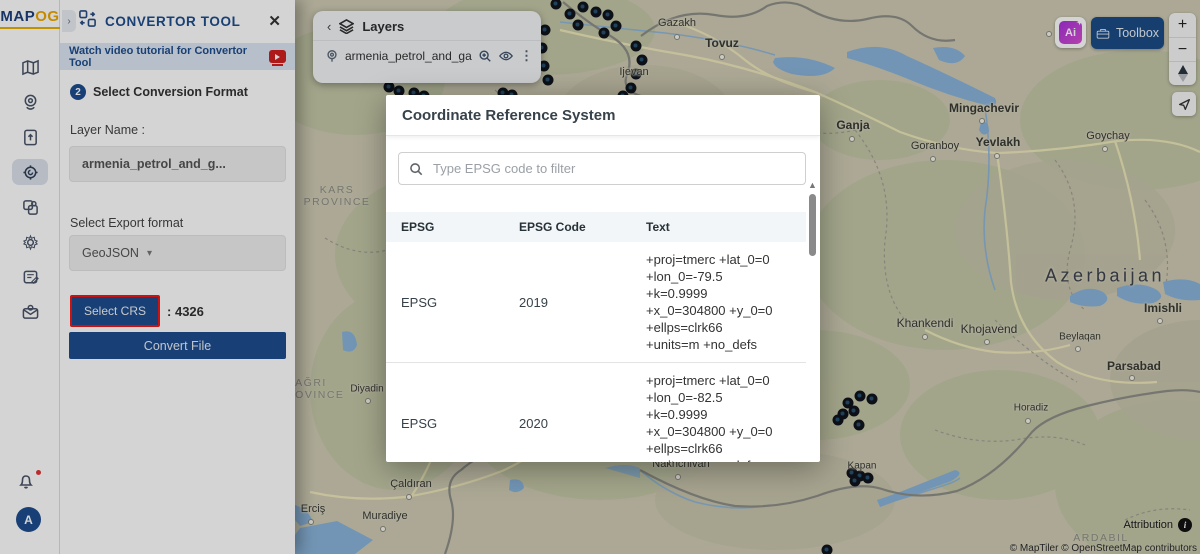 The image size is (1200, 554). I want to click on column-header-epsg: EPSG, so click(418, 227).